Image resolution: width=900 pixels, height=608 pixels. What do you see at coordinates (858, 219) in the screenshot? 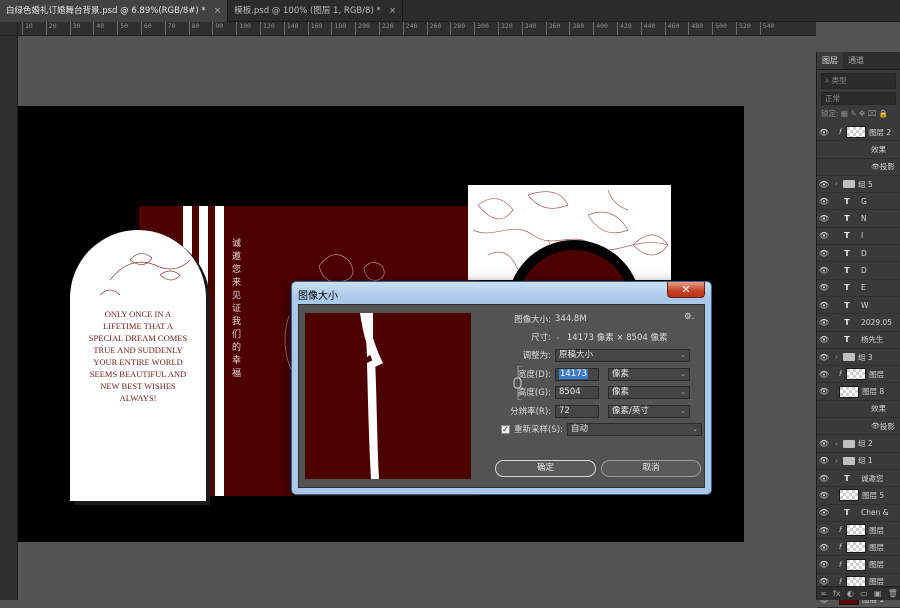
I see `layer-row: 👁 T N` at bounding box center [858, 219].